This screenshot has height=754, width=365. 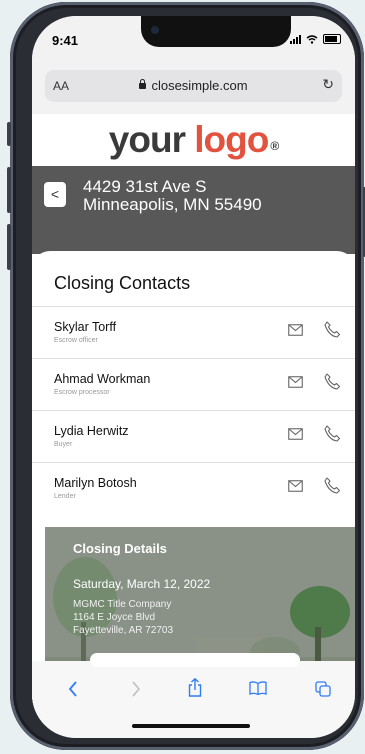 What do you see at coordinates (155, 30) in the screenshot?
I see `camera` at bounding box center [155, 30].